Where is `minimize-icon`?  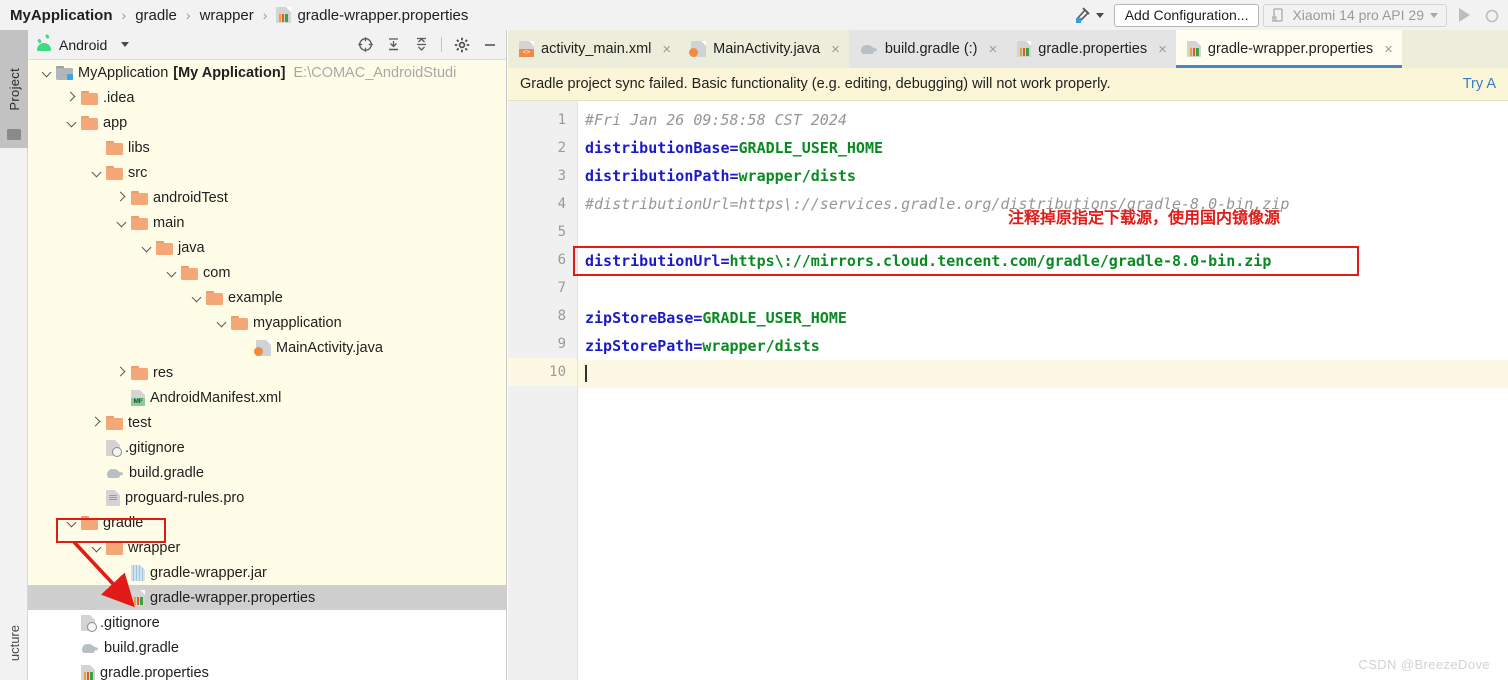
minimize-icon is located at coordinates (489, 44).